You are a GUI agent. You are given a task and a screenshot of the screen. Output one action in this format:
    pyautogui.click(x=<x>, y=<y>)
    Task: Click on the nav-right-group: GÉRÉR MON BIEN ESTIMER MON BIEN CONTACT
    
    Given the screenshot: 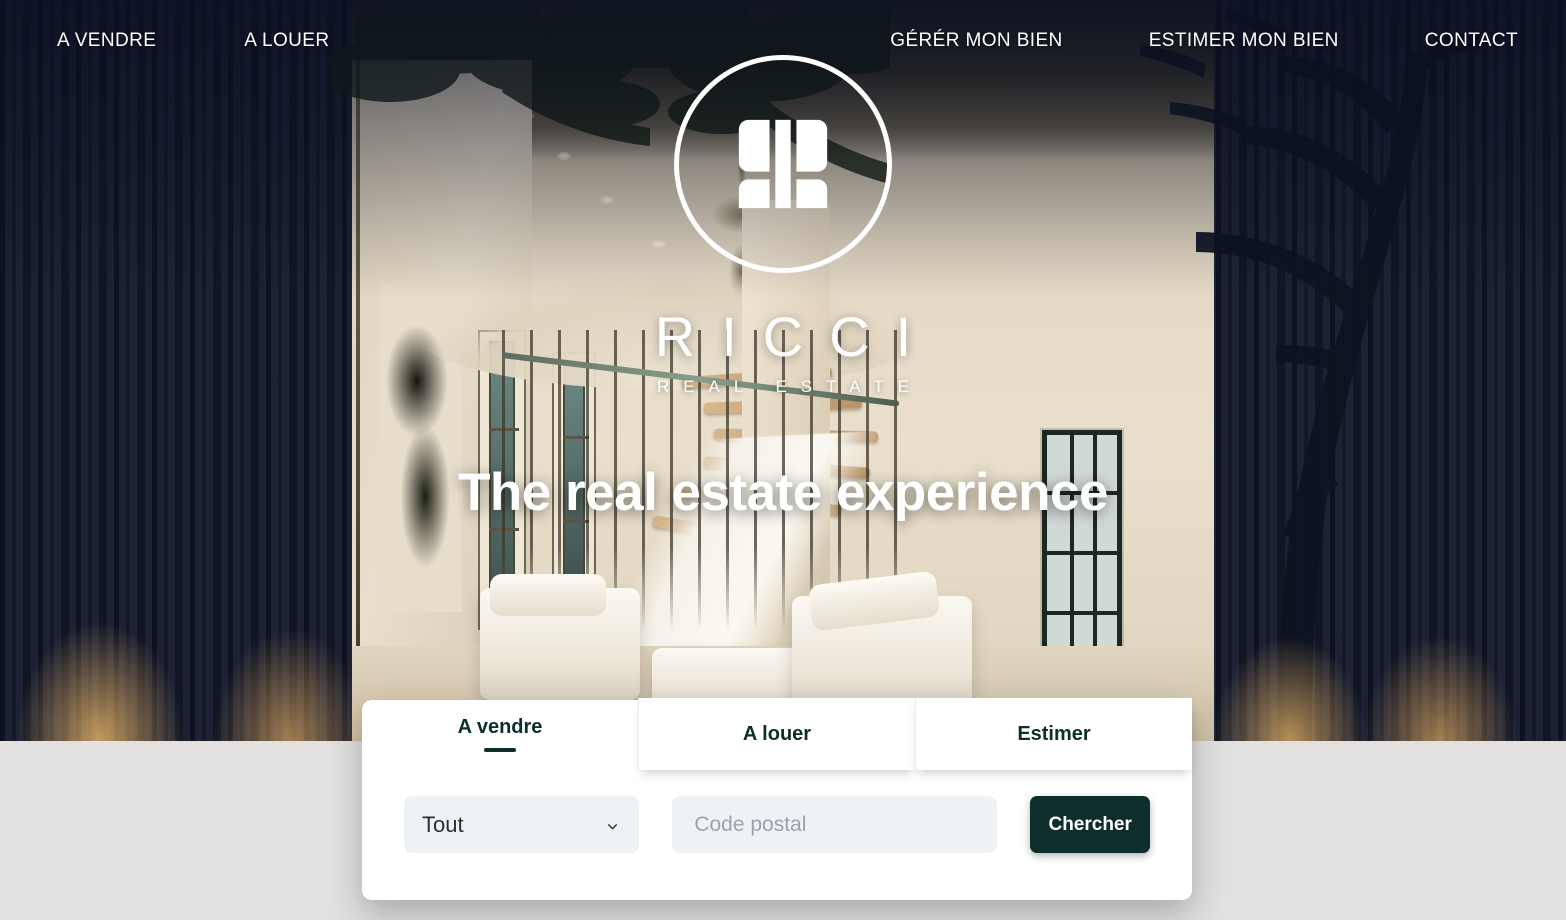 What is the action you would take?
    pyautogui.click(x=1204, y=41)
    